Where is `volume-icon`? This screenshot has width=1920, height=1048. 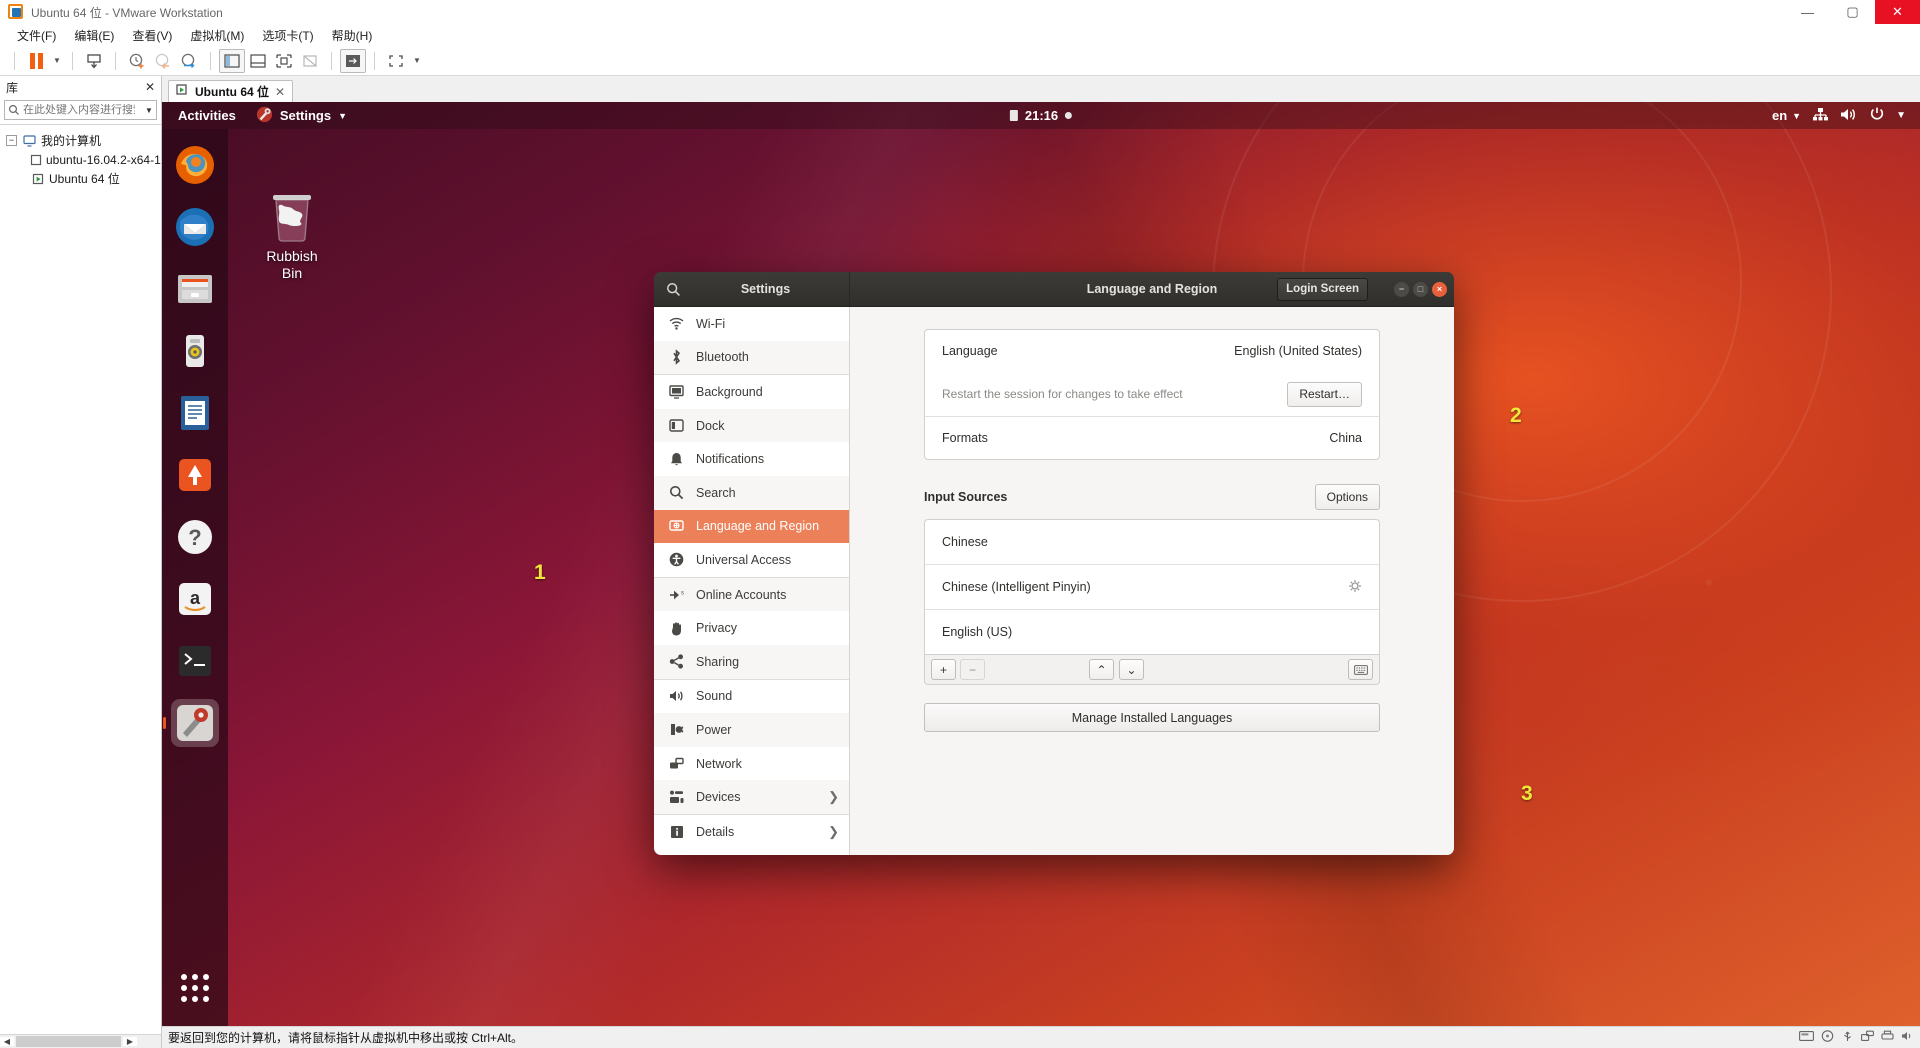 volume-icon is located at coordinates (1849, 116).